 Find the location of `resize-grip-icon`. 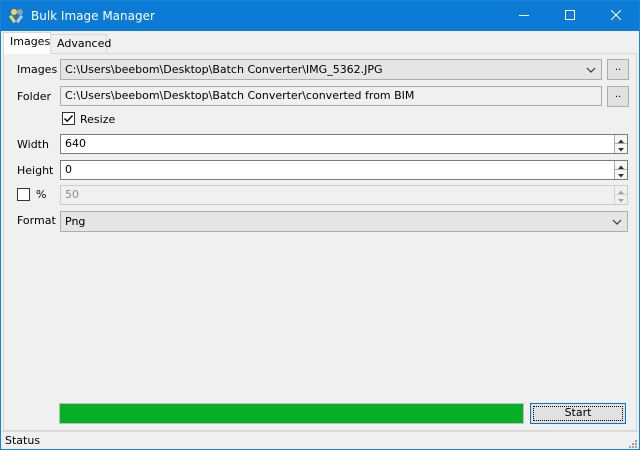

resize-grip-icon is located at coordinates (632, 442).